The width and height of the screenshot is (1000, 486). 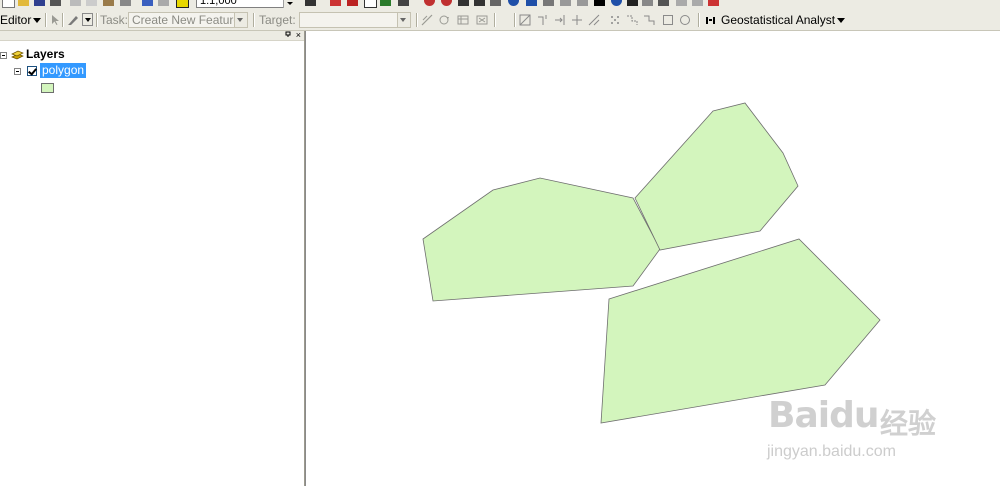 I want to click on editor-toolbar: Editor Task: Create New Feature Target:, so click(x=500, y=20).